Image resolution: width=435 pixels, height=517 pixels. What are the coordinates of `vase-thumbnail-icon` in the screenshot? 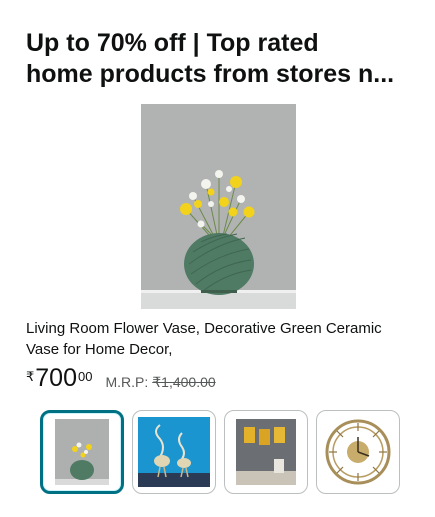 It's located at (82, 452).